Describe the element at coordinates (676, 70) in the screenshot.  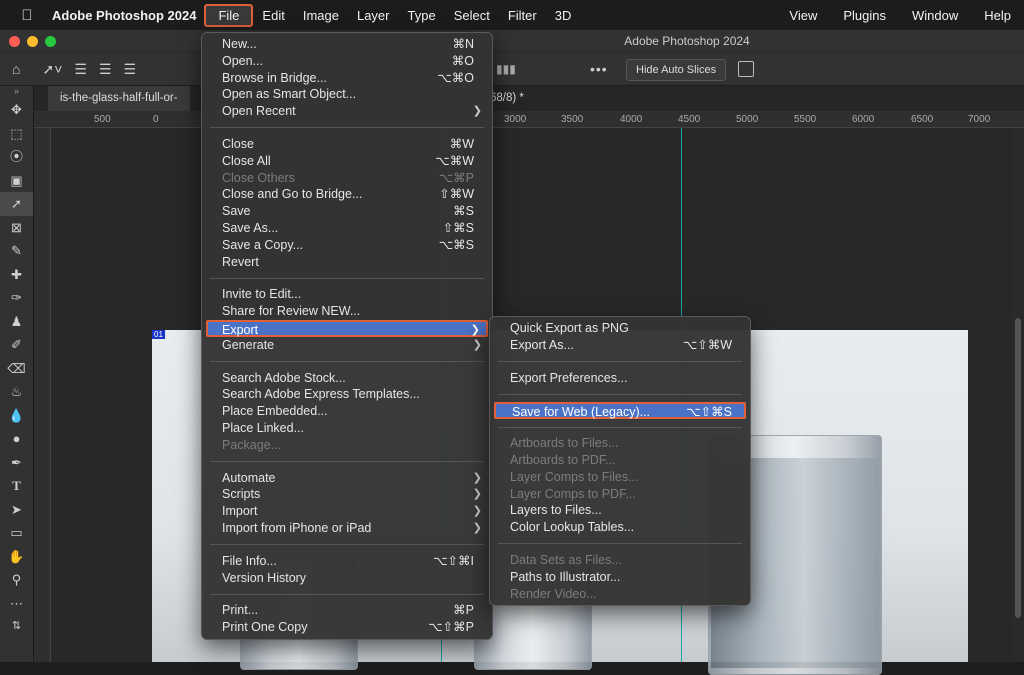
I see `hide-auto-slices-button: Hide Auto Slices` at that location.